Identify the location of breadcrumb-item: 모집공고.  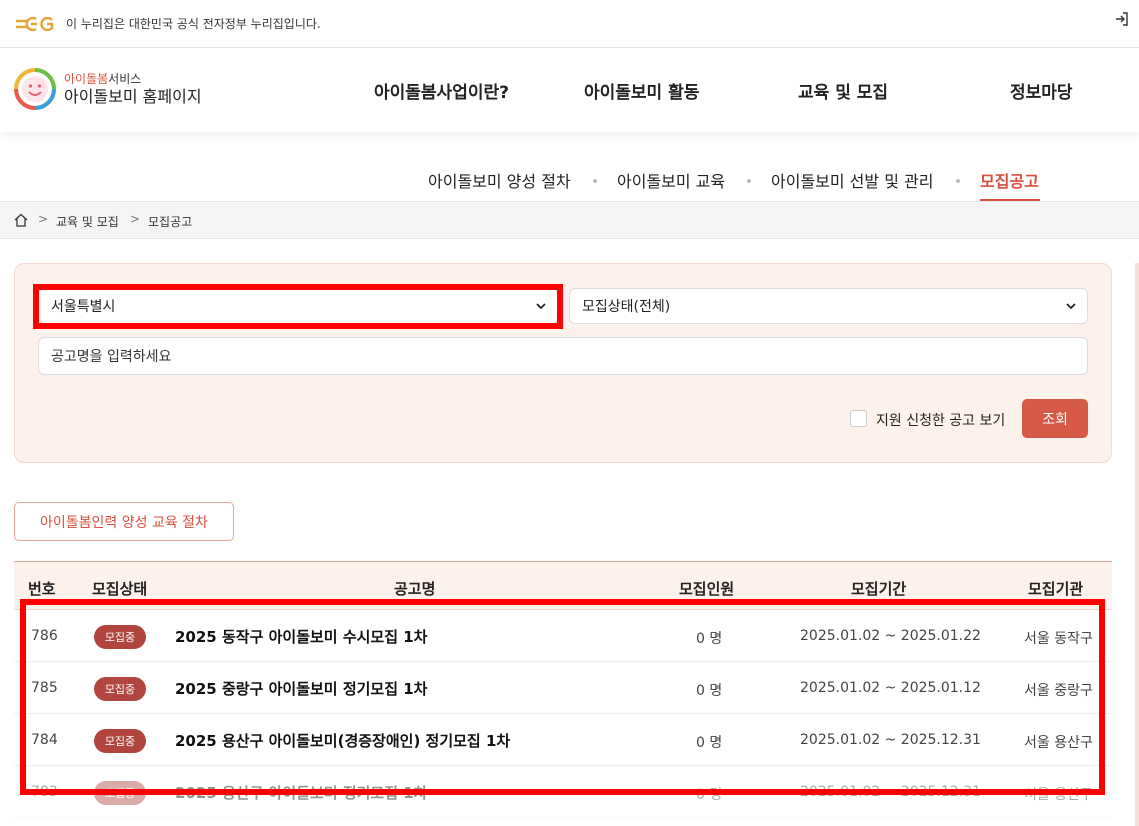
(170, 221).